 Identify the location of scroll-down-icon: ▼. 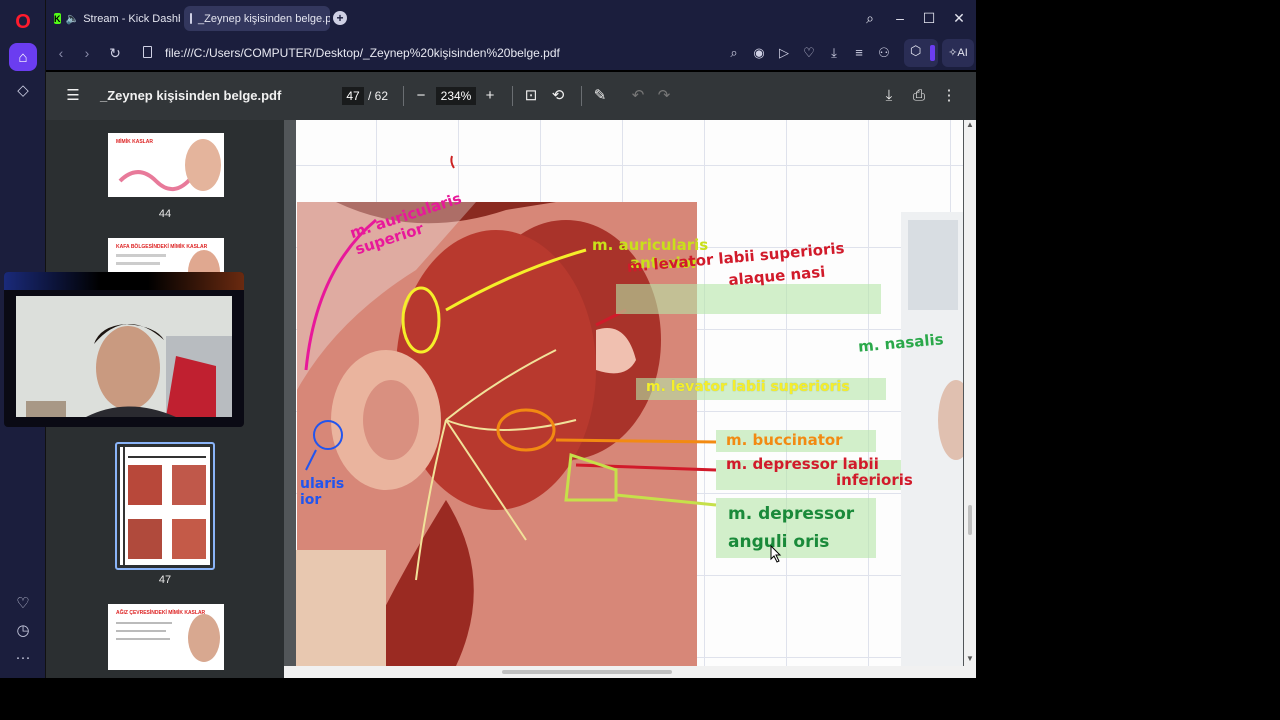
(970, 658).